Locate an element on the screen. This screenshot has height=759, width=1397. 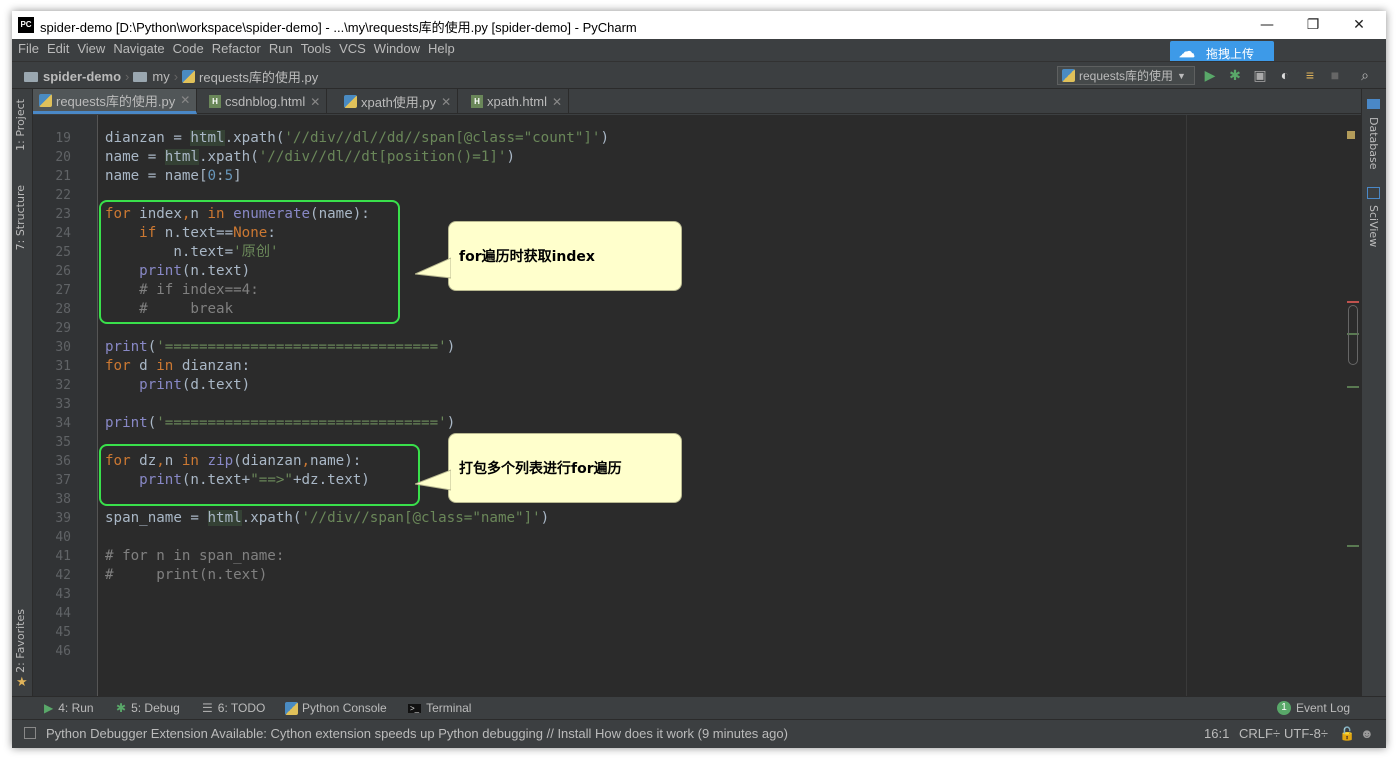
search-icon: ⌕ is located at coordinates (1365, 75).